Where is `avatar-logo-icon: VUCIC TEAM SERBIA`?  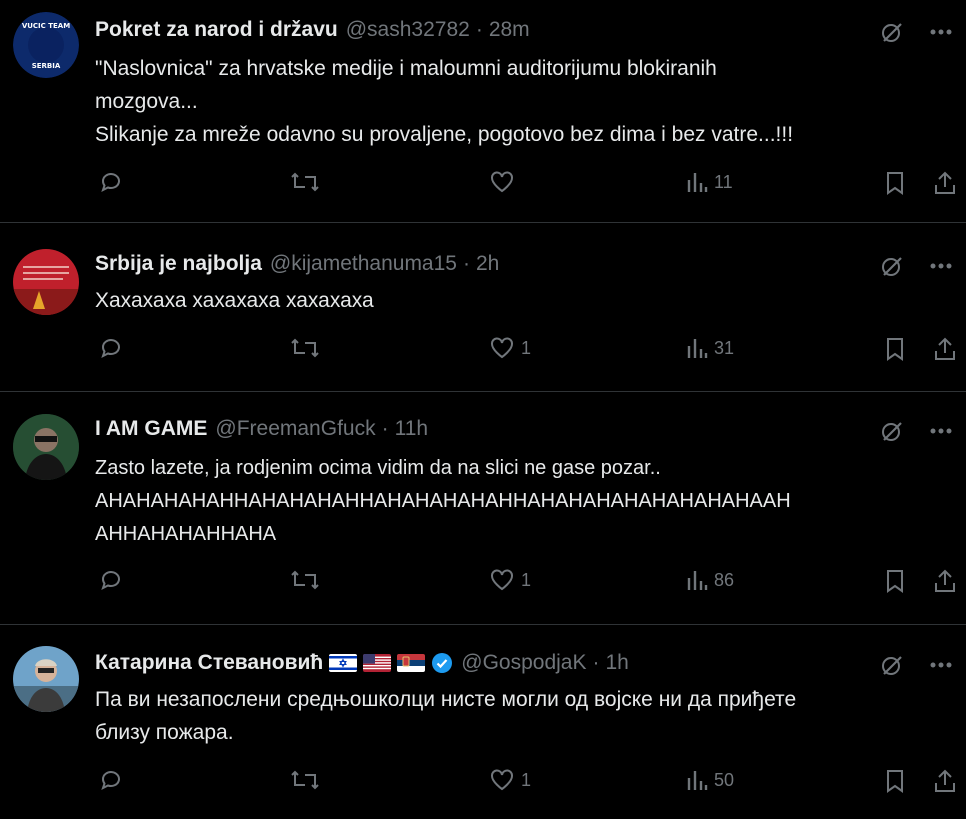 avatar-logo-icon: VUCIC TEAM SERBIA is located at coordinates (46, 45).